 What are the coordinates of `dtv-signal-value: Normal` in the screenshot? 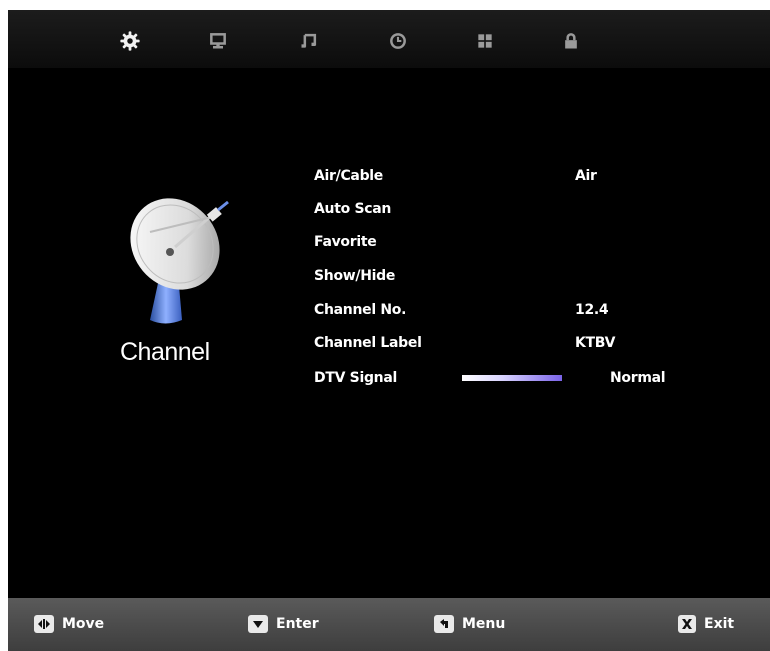 It's located at (638, 378).